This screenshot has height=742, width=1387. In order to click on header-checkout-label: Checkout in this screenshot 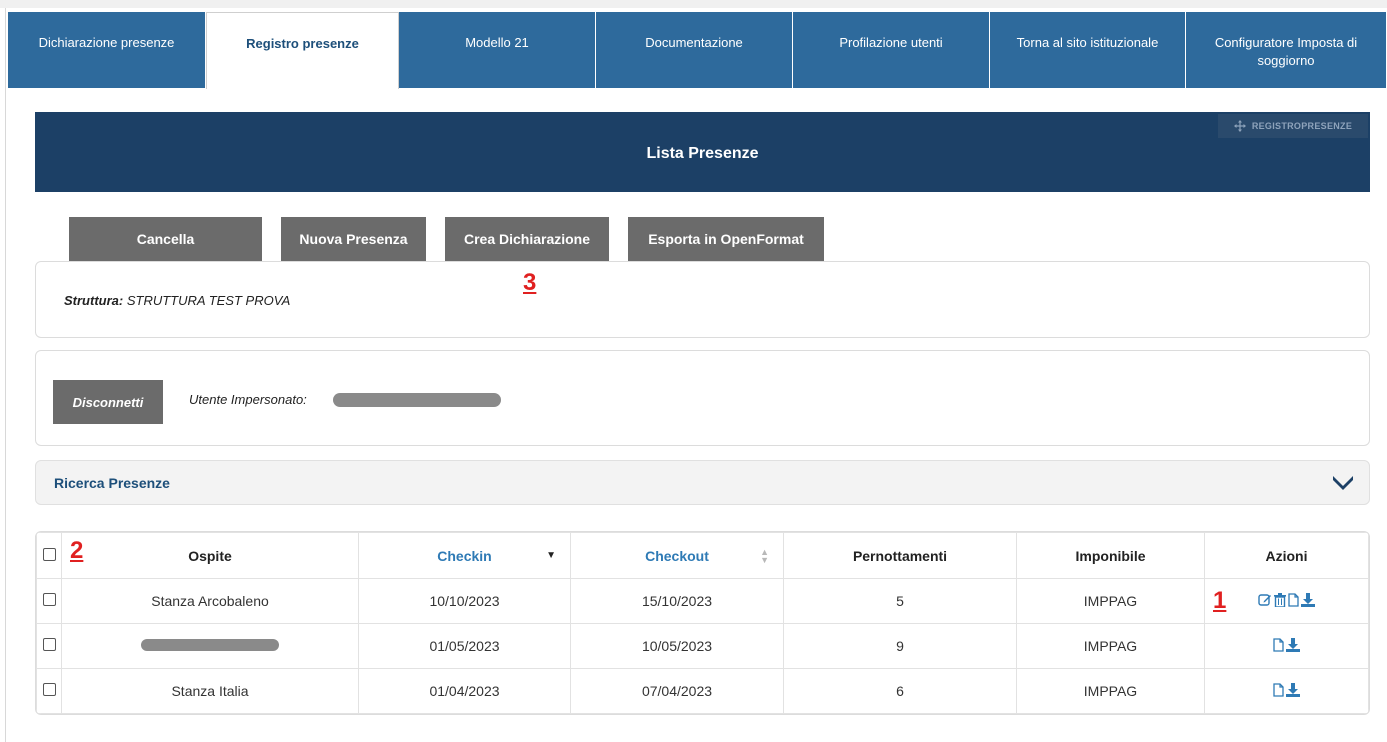, I will do `click(677, 555)`.